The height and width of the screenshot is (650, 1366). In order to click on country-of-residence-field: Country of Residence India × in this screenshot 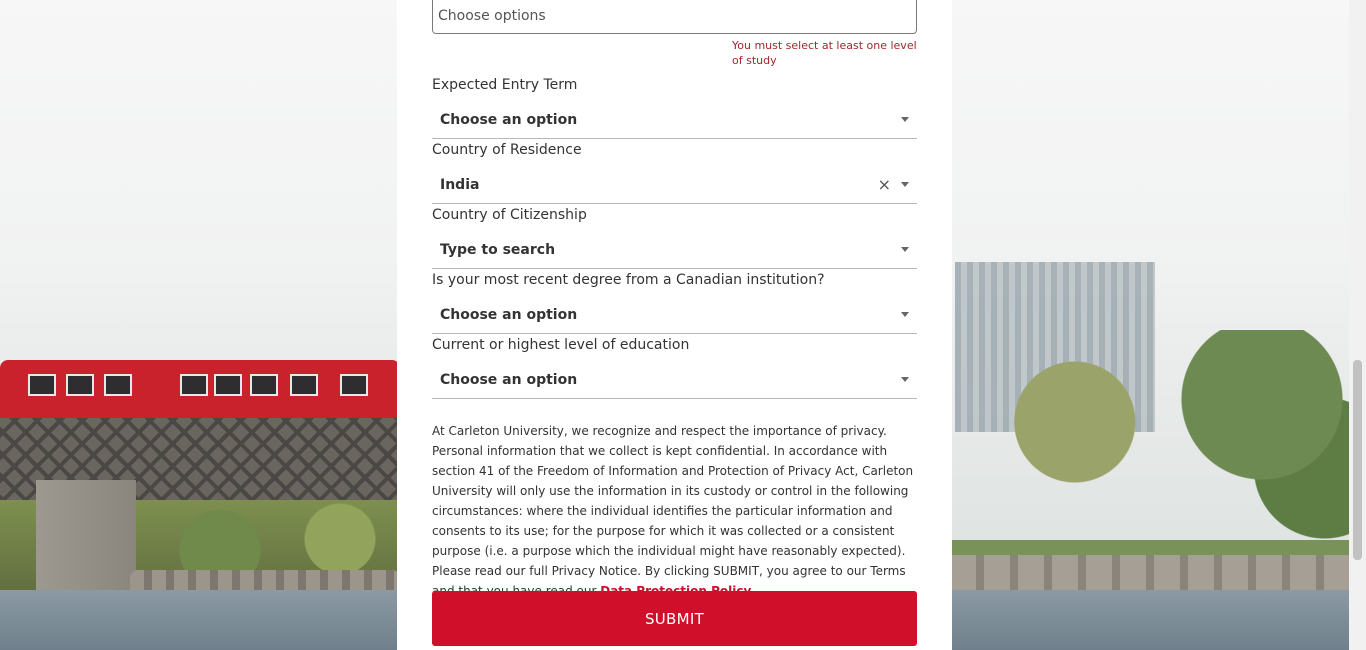, I will do `click(674, 172)`.